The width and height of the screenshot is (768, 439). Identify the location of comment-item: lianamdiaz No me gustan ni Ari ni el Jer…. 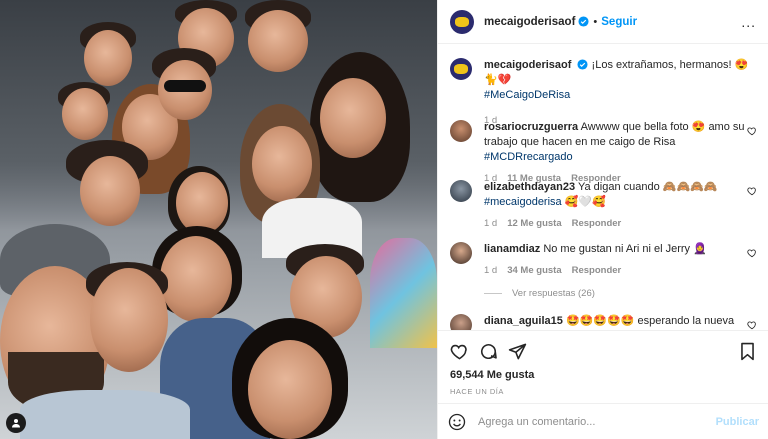
(604, 260).